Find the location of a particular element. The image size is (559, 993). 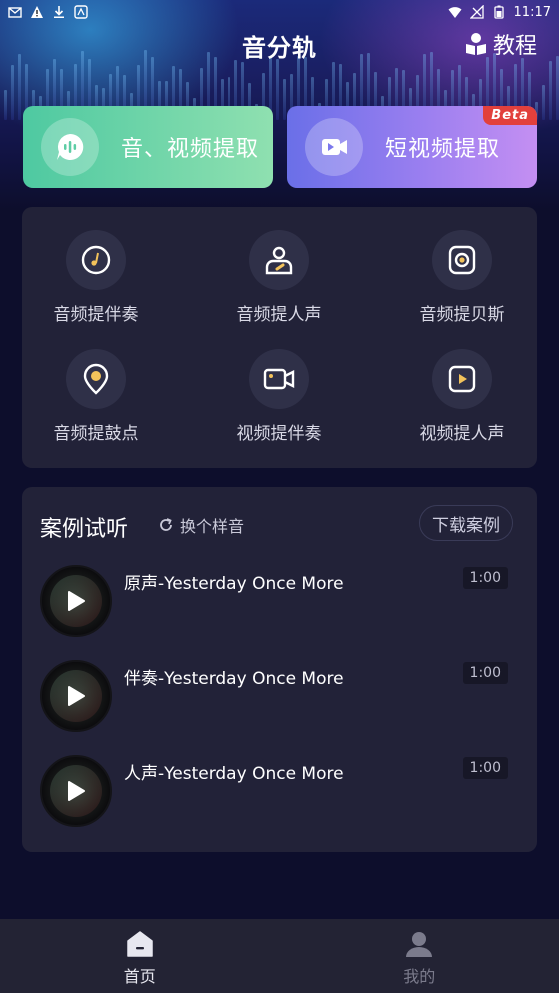

tool-audio-bass: 音频提贝斯 is located at coordinates (462, 277).